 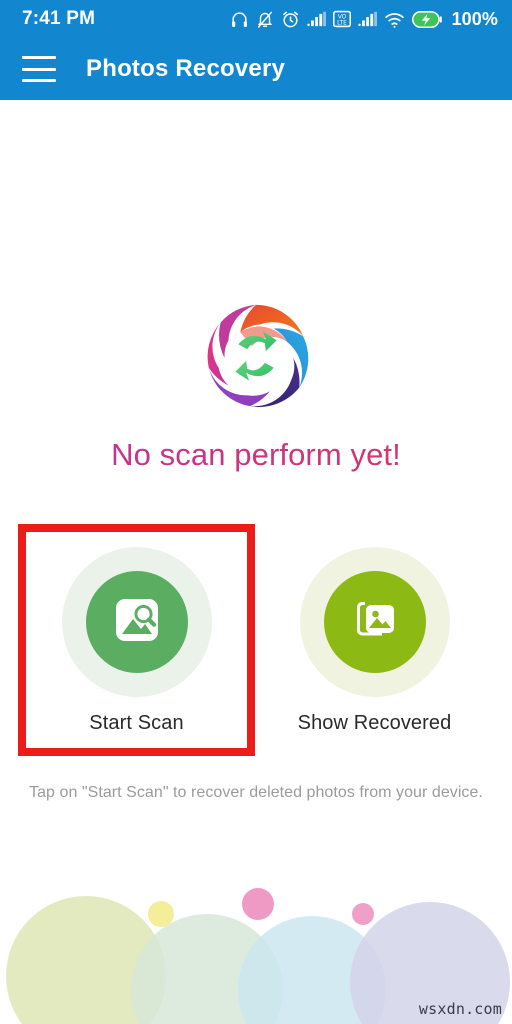 I want to click on show-recovered-circle, so click(x=374, y=622).